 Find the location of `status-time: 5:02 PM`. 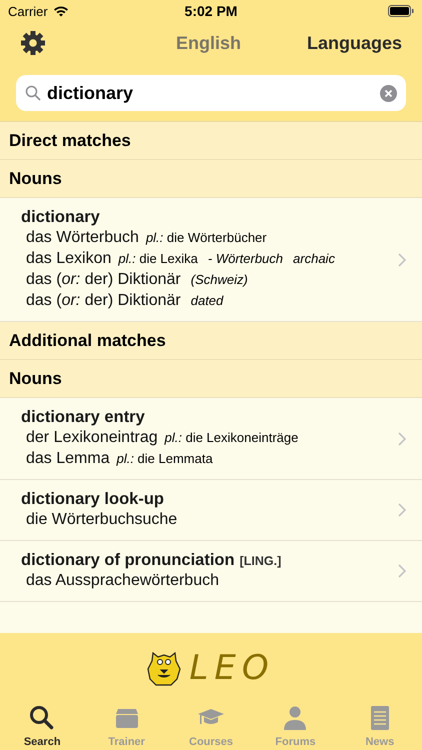

status-time: 5:02 PM is located at coordinates (211, 11).